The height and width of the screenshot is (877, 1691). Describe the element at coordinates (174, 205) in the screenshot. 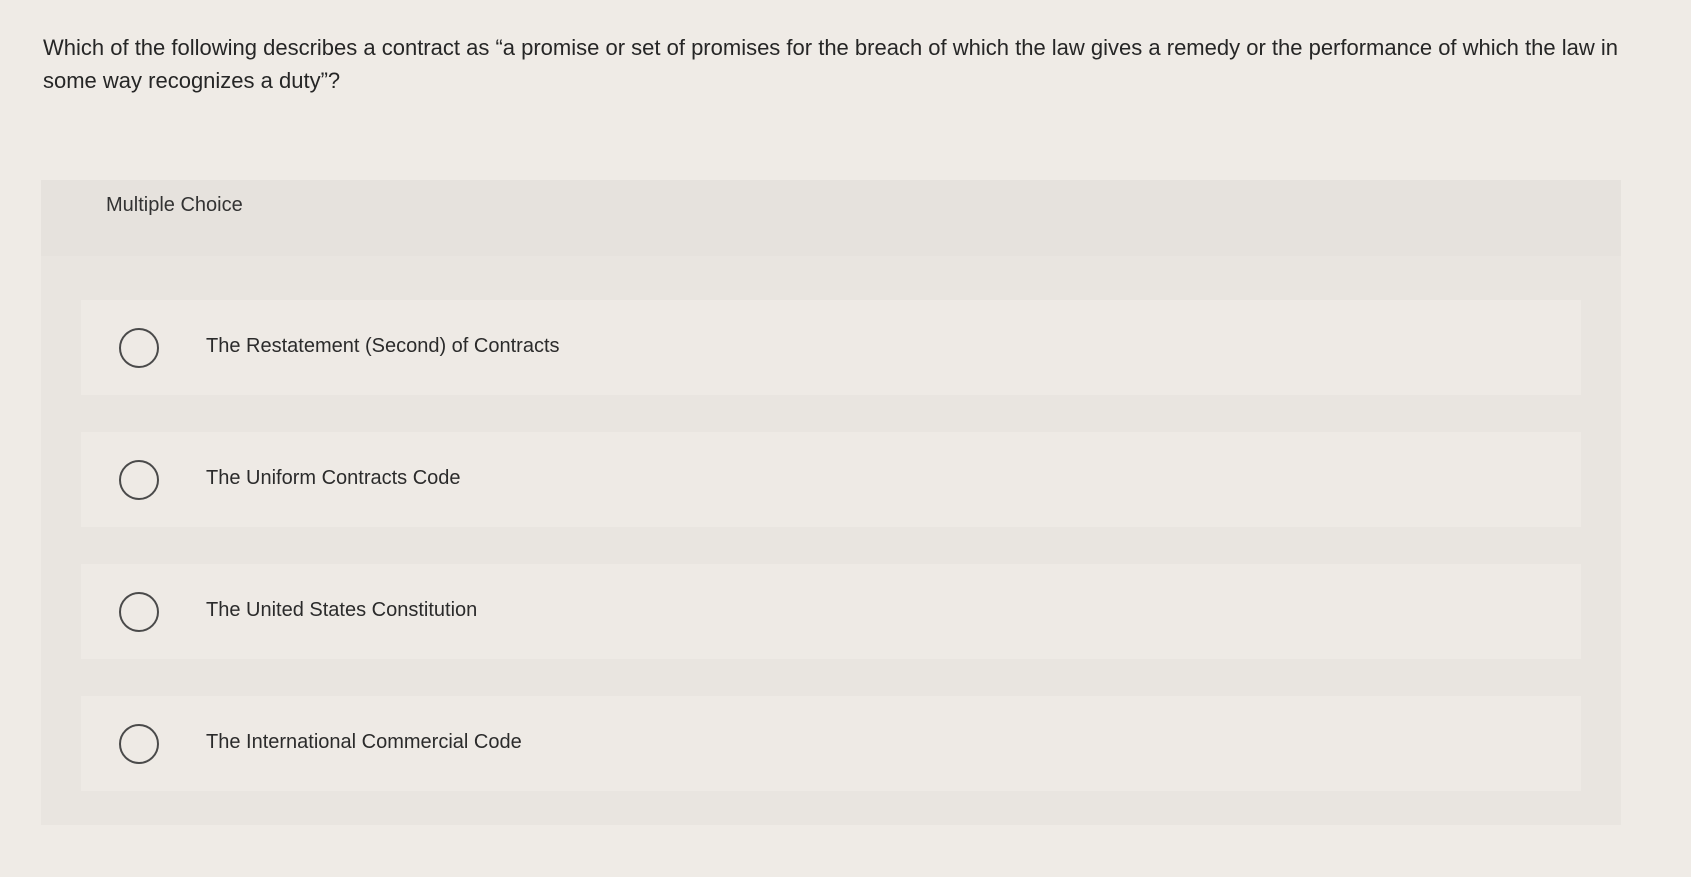

I see `multiple-choice-title: Multiple Choice` at that location.